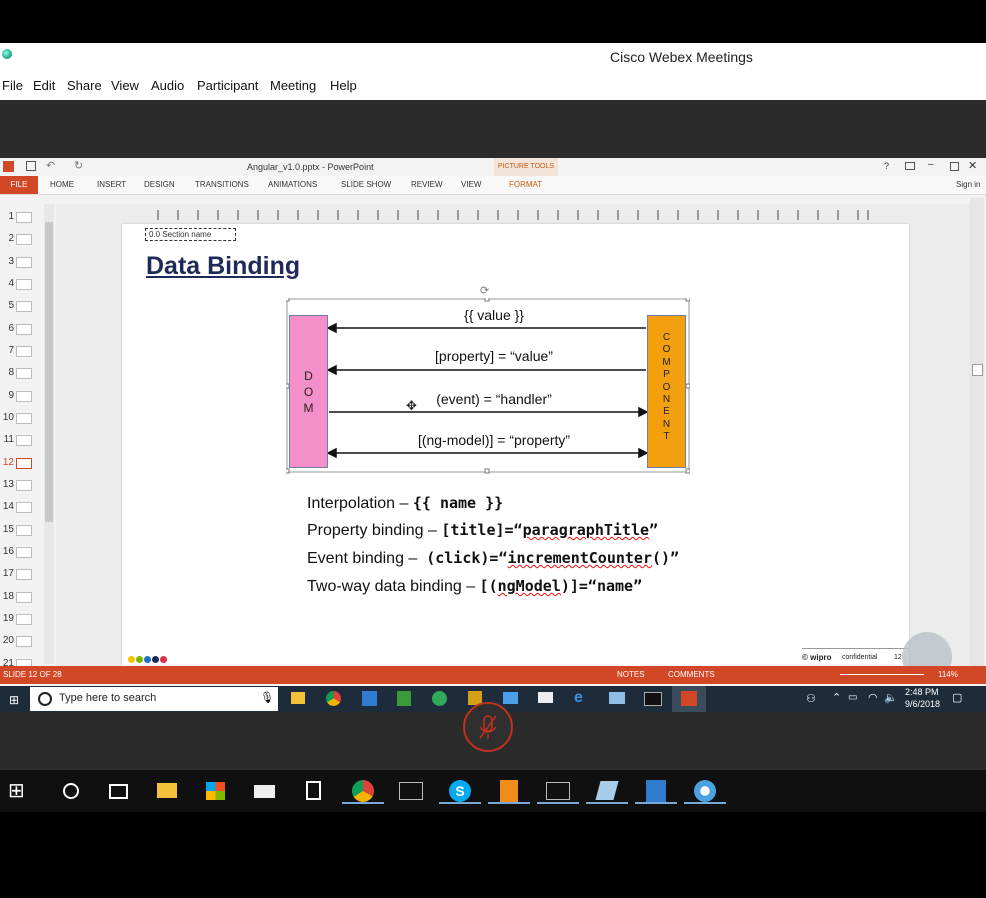  What do you see at coordinates (689, 699) in the screenshot?
I see `taskbar-powerpoint-active` at bounding box center [689, 699].